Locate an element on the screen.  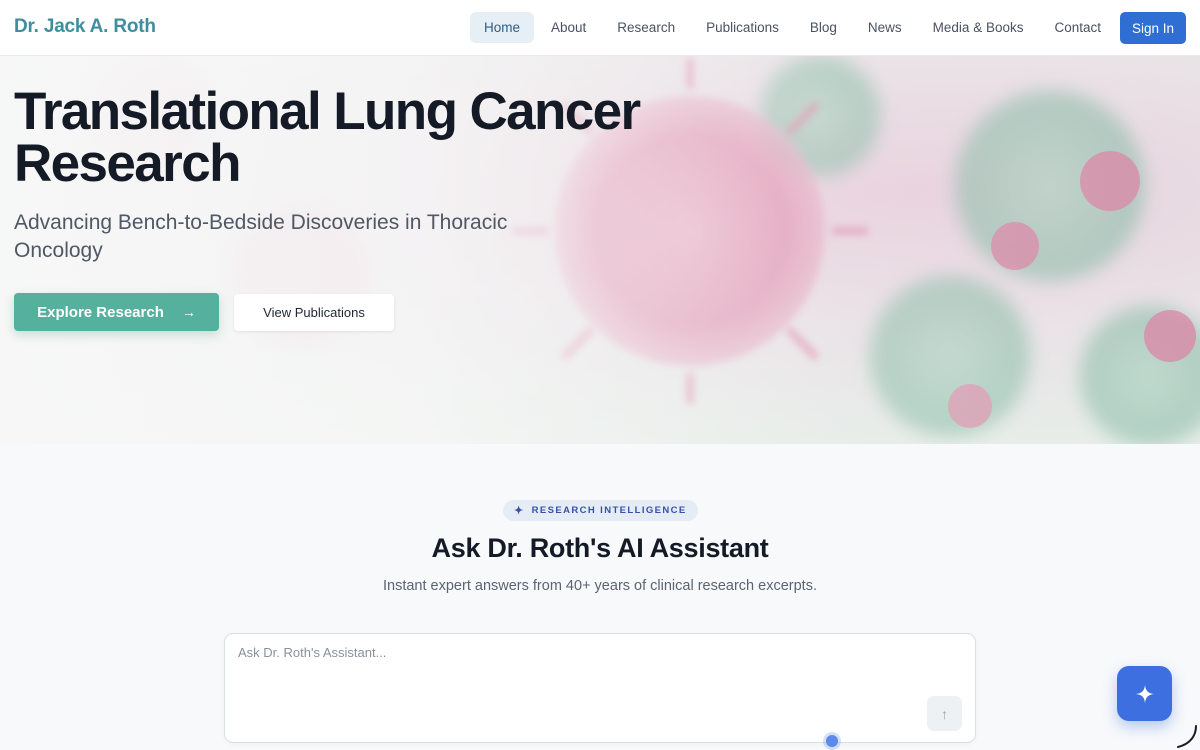
nav-publications: Publications is located at coordinates (742, 27).